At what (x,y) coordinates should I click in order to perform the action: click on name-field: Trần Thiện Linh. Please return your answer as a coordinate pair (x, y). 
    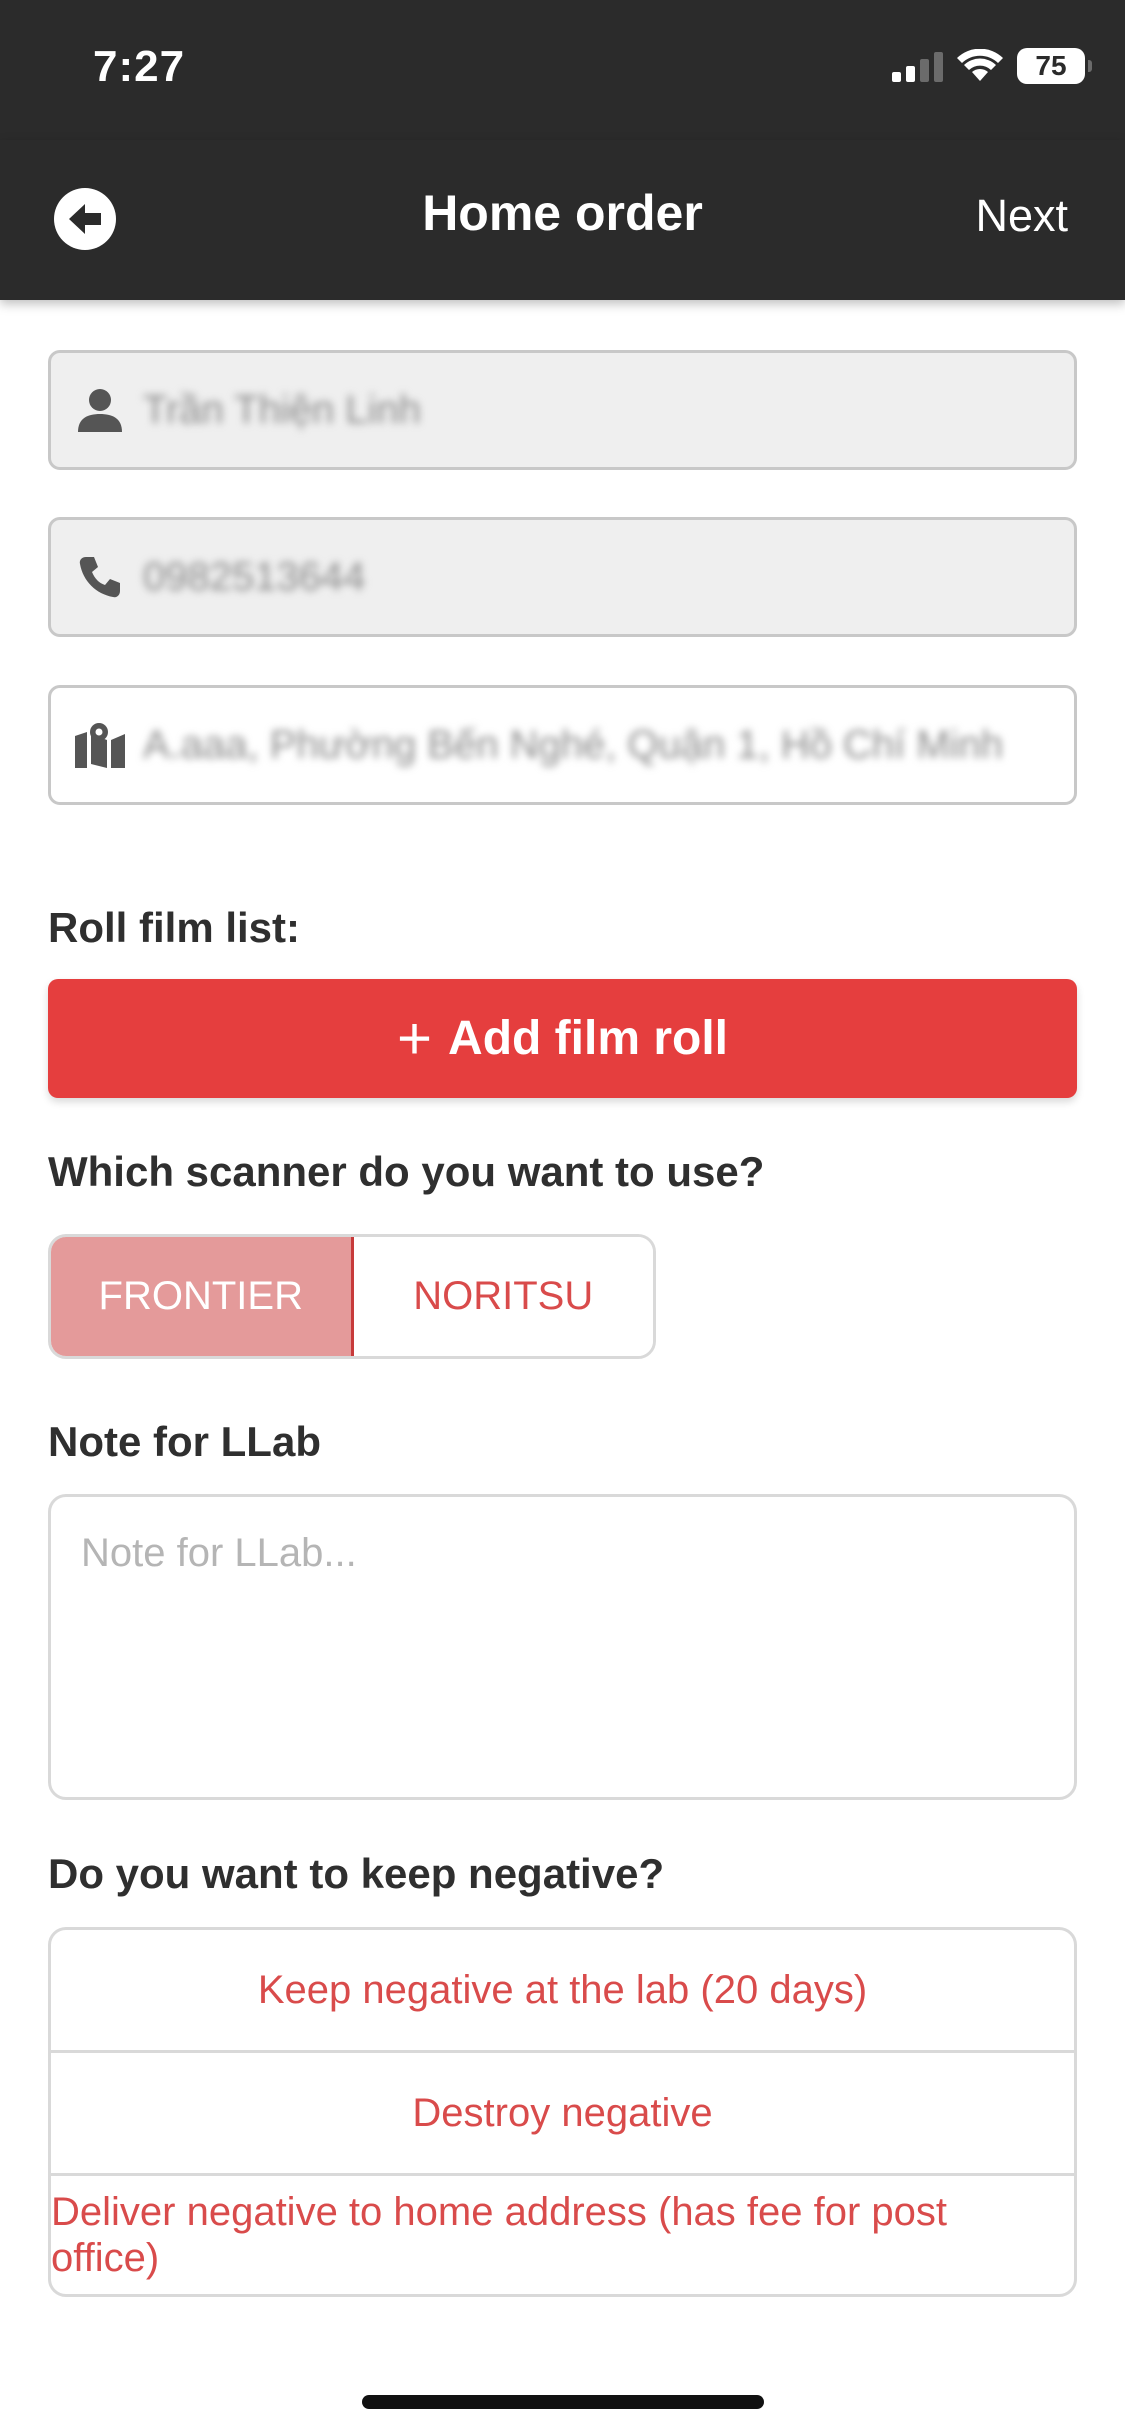
    Looking at the image, I should click on (562, 410).